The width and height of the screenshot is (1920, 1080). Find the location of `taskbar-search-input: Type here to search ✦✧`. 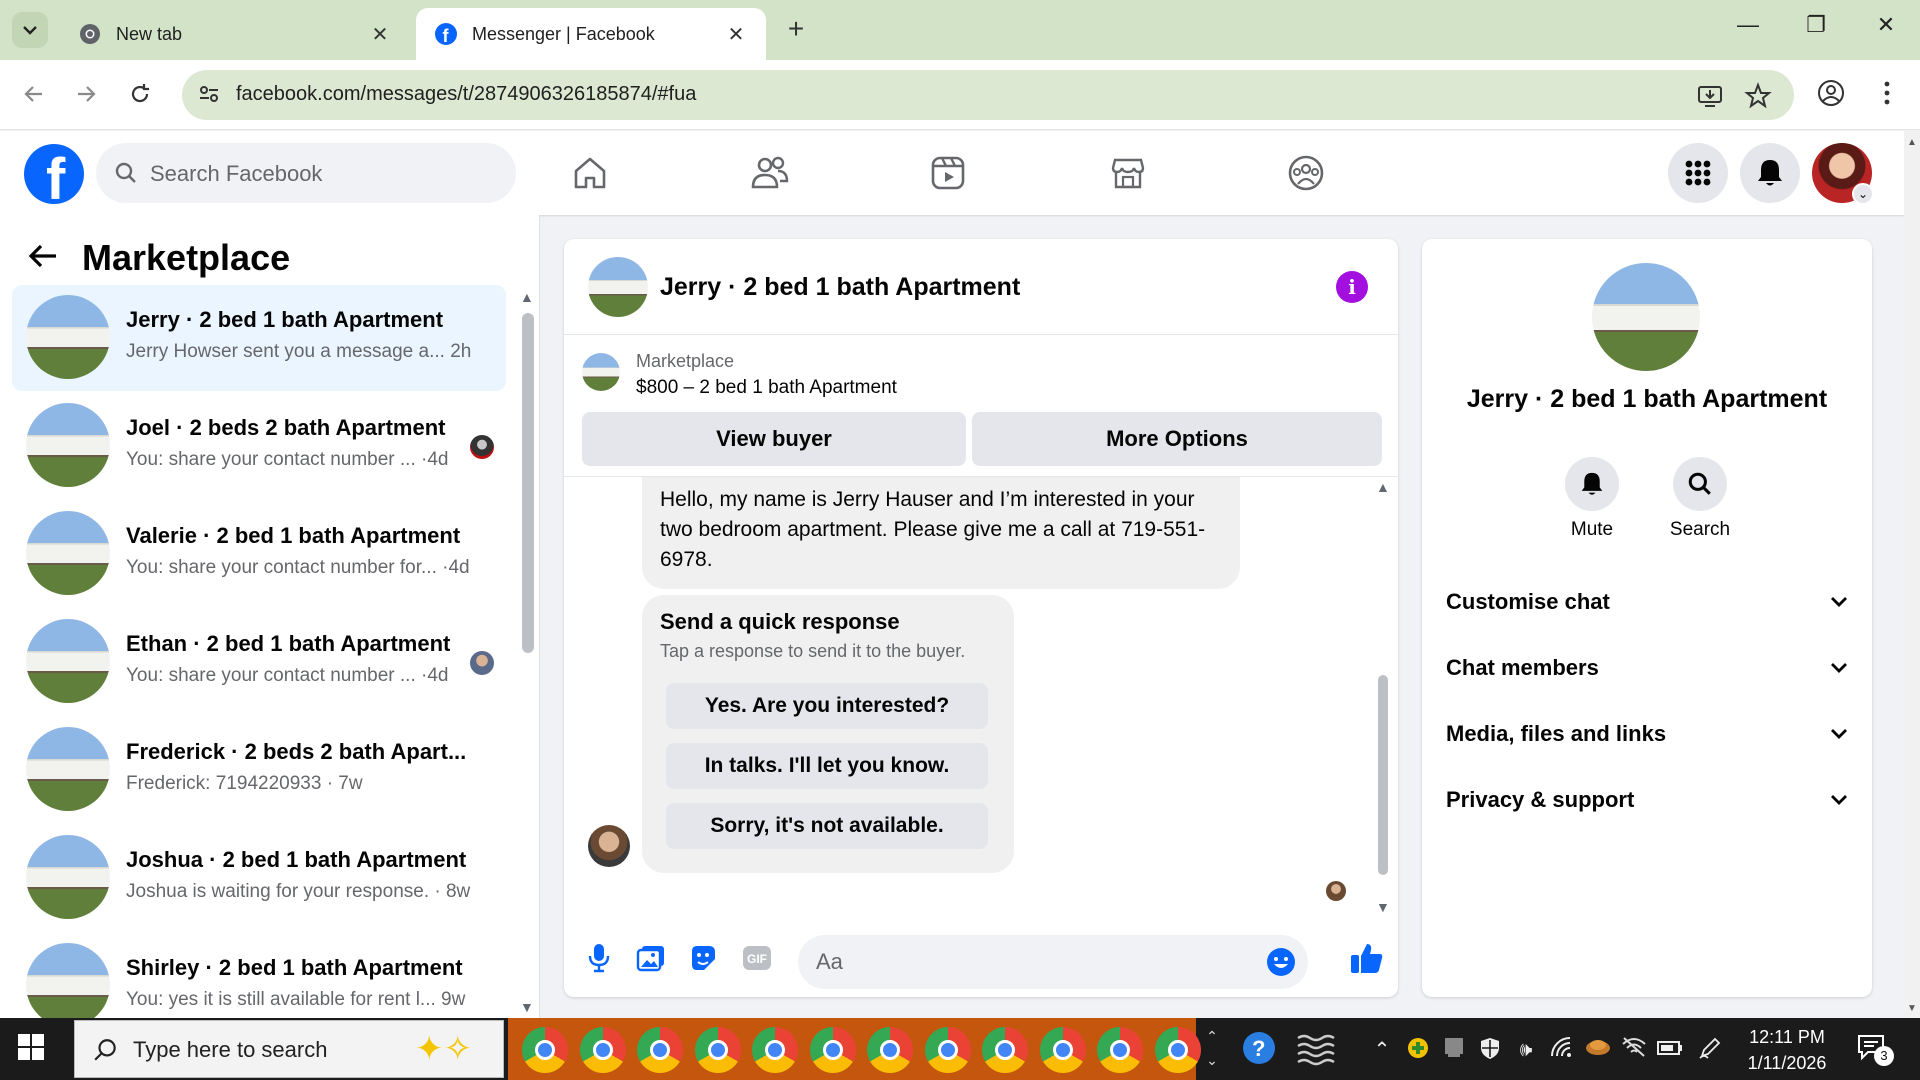

taskbar-search-input: Type here to search ✦✧ is located at coordinates (289, 1049).